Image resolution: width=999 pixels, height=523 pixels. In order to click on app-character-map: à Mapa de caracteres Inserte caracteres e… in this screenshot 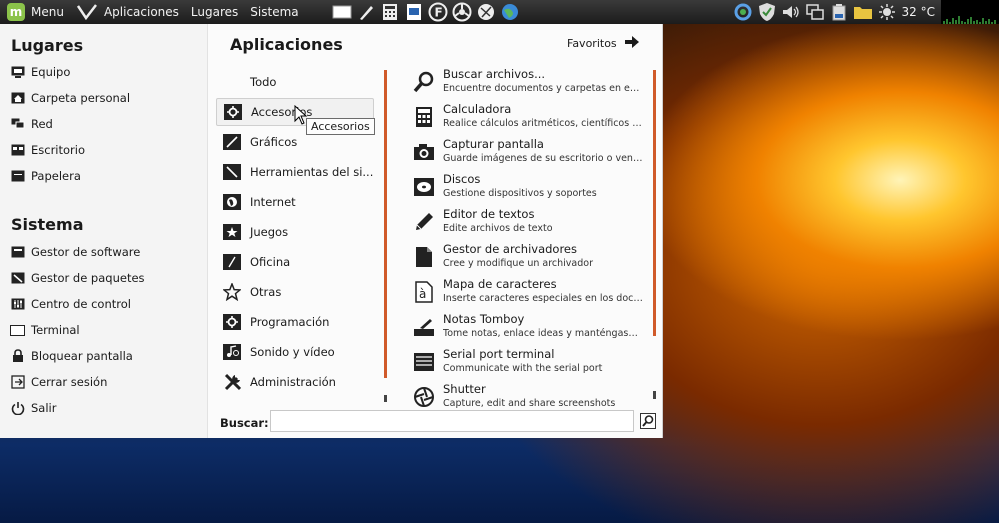, I will do `click(528, 293)`.